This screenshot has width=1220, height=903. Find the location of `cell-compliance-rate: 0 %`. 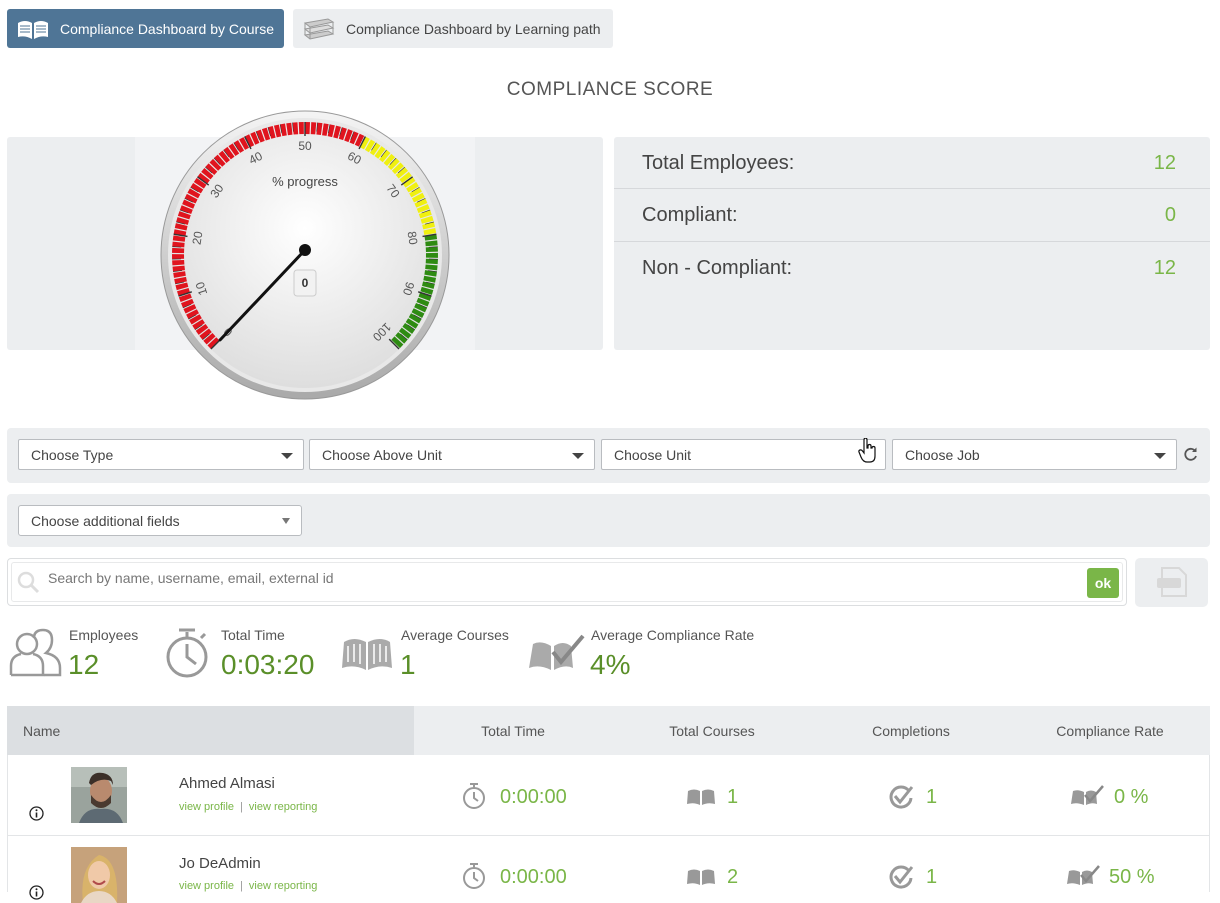

cell-compliance-rate: 0 % is located at coordinates (1131, 797).